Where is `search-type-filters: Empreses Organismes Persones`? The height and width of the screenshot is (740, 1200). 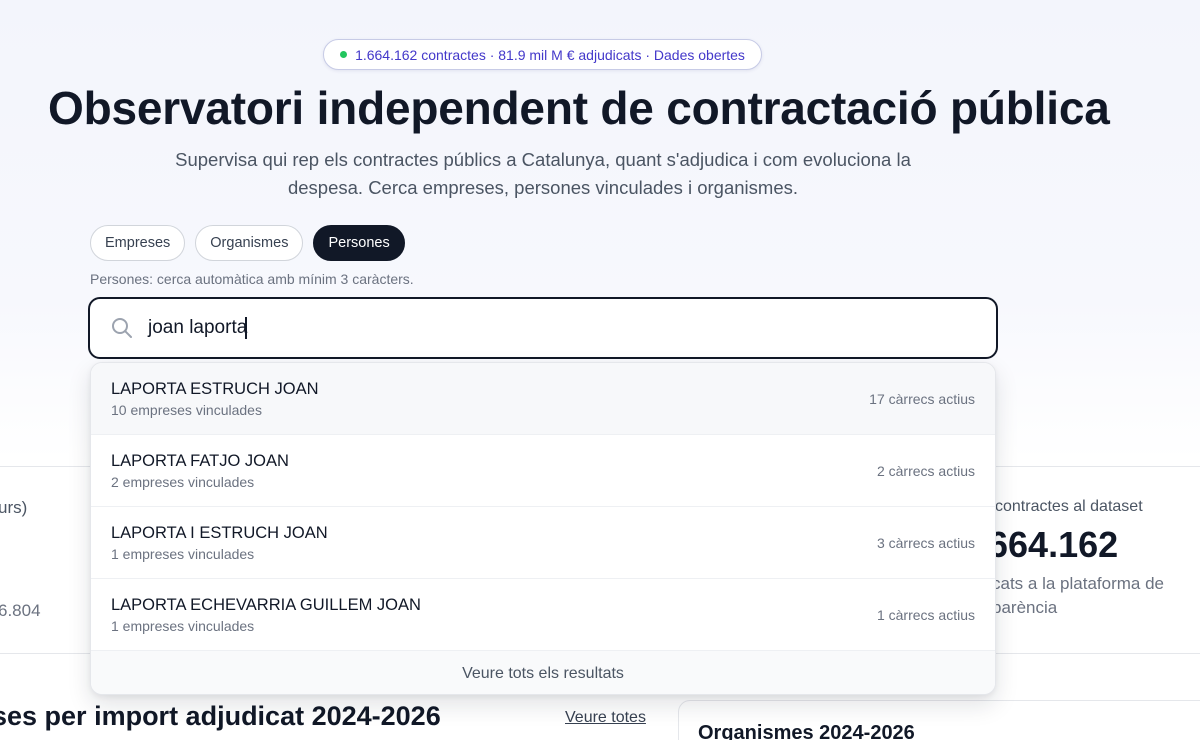 search-type-filters: Empreses Organismes Persones is located at coordinates (247, 243).